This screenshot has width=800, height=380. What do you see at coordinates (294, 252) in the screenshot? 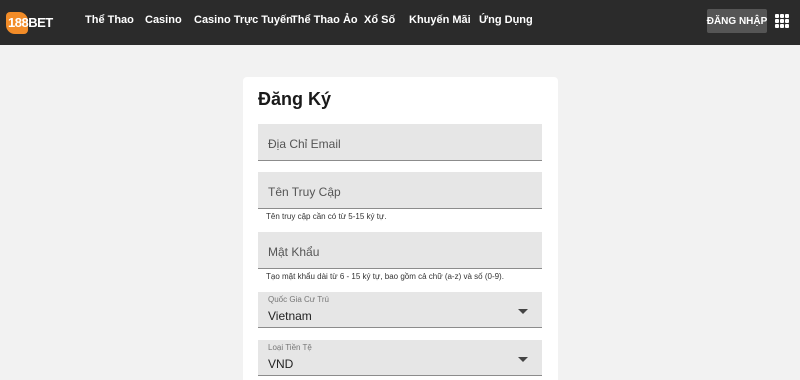
I see `password-placeholder: Mật Khẩu` at bounding box center [294, 252].